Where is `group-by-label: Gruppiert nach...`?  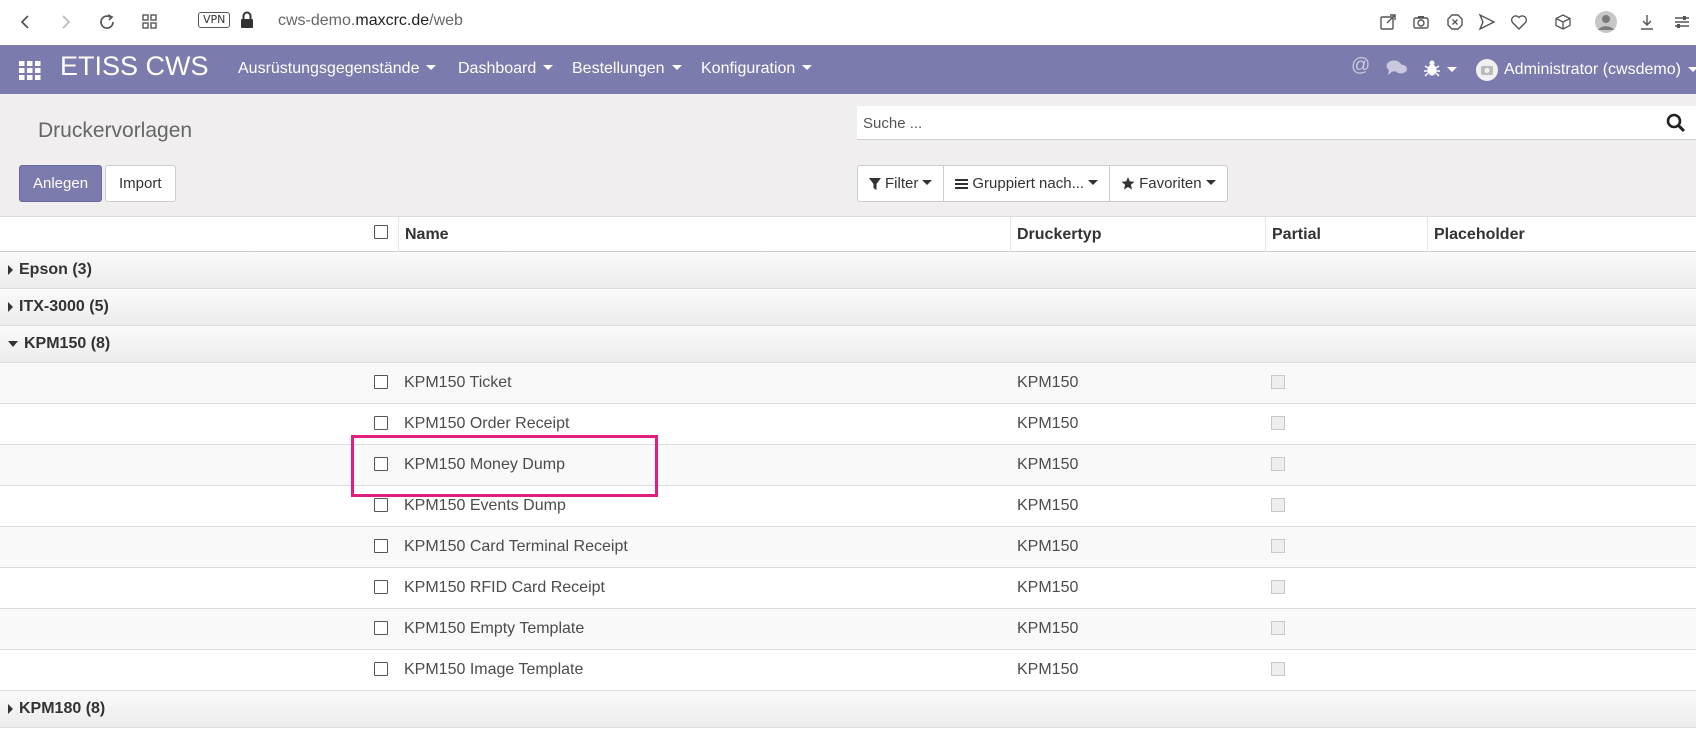
group-by-label: Gruppiert nach... is located at coordinates (1028, 183).